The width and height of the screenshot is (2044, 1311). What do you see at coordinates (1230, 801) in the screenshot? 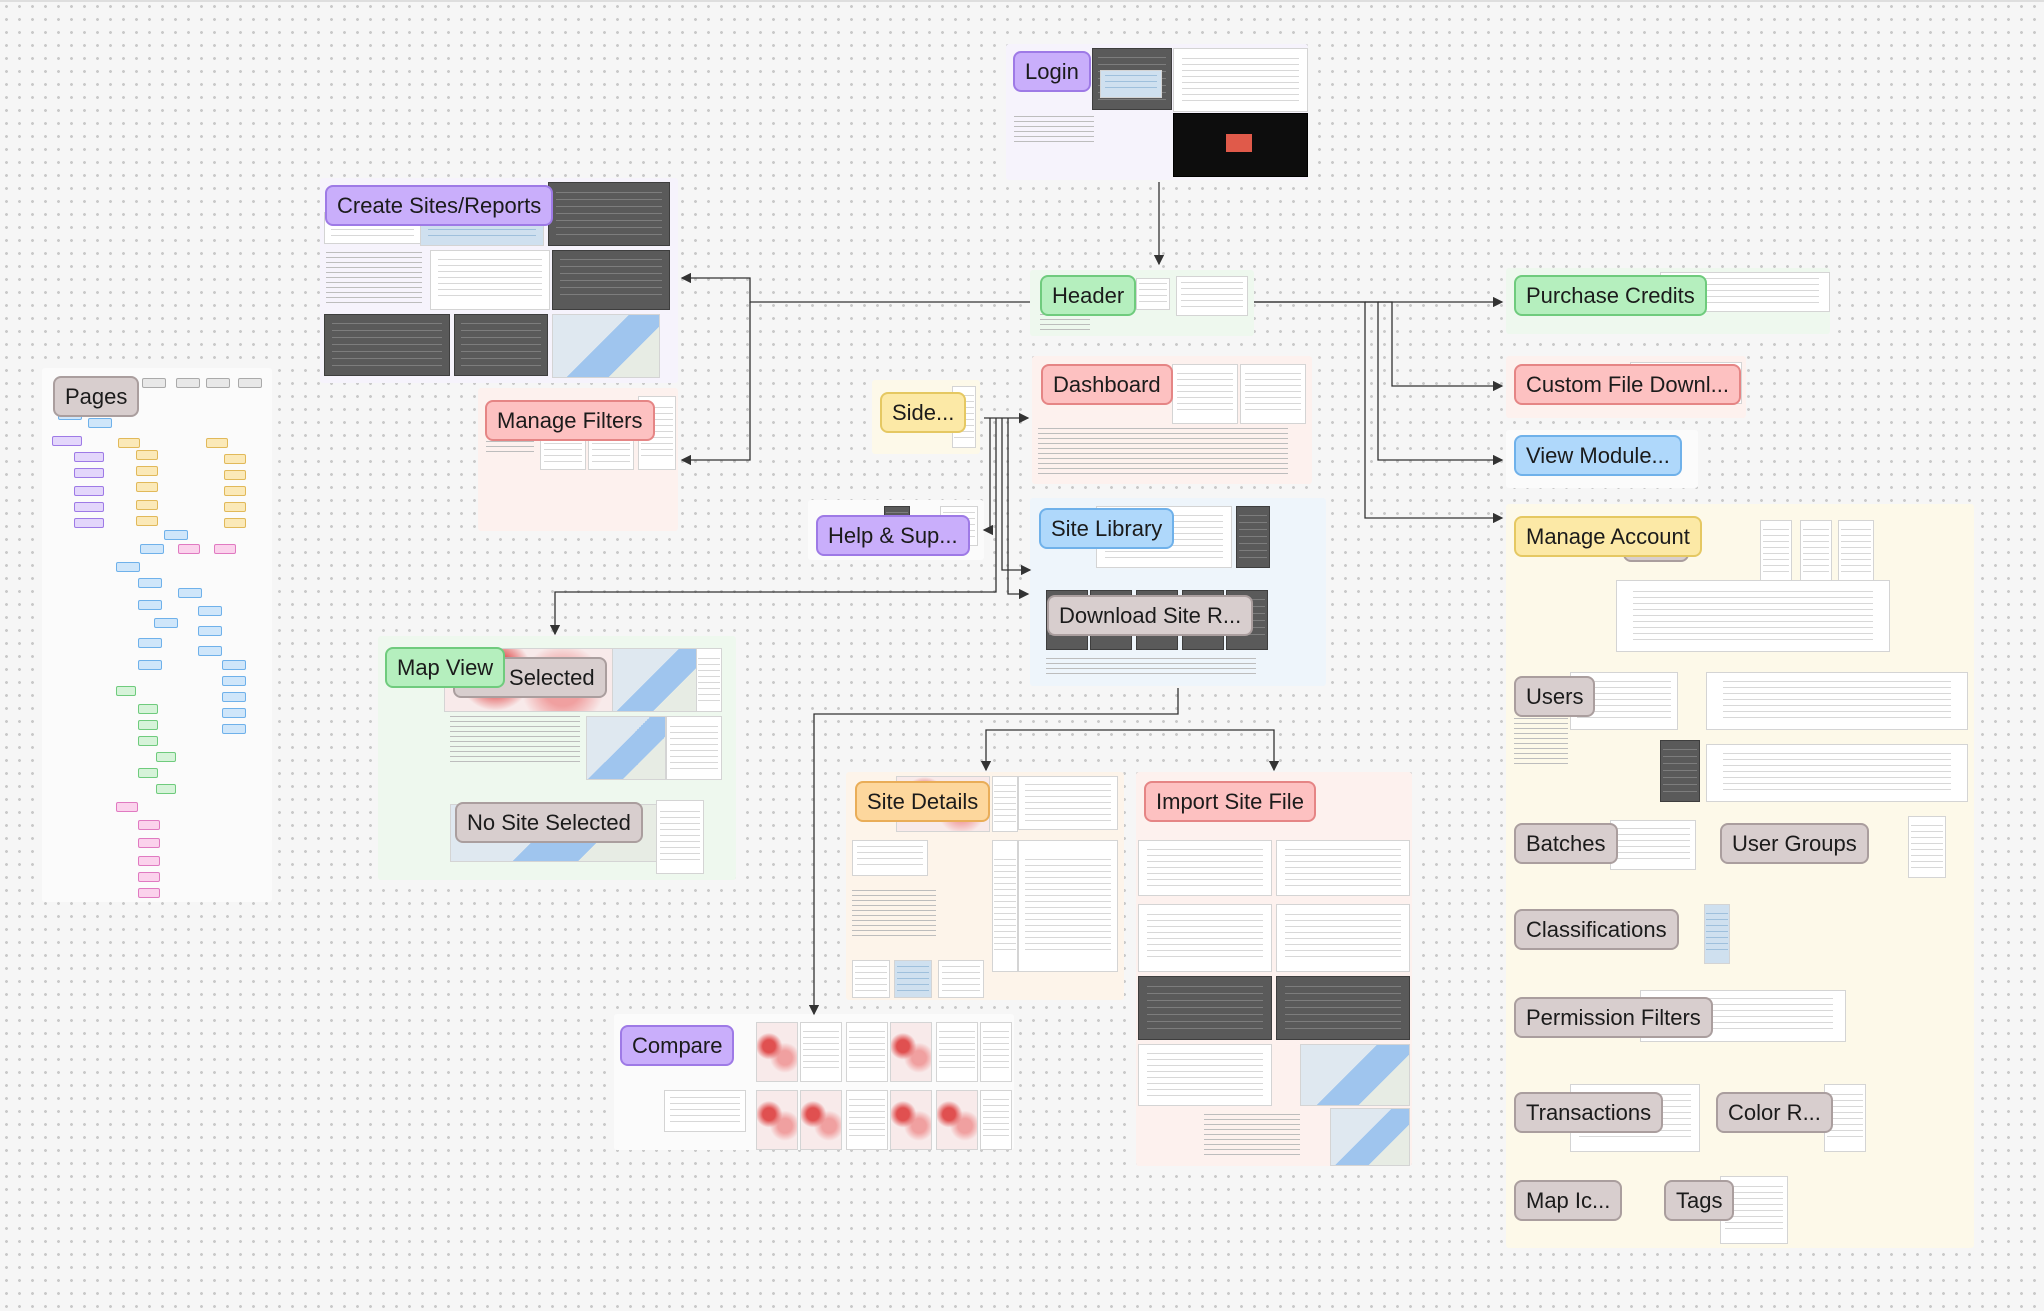
I see `import-site-file-label: Import Site File` at bounding box center [1230, 801].